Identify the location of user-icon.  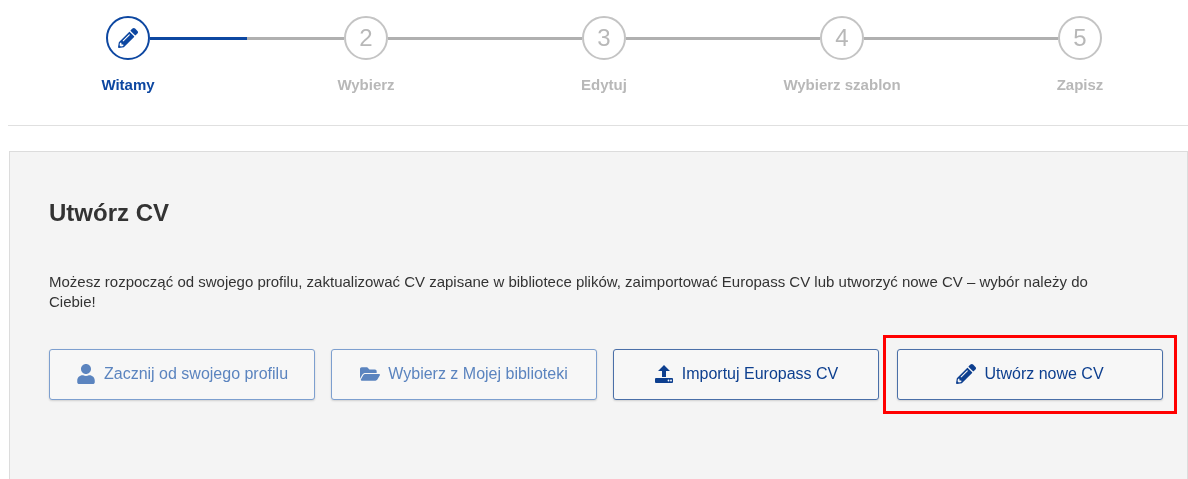
(85, 374).